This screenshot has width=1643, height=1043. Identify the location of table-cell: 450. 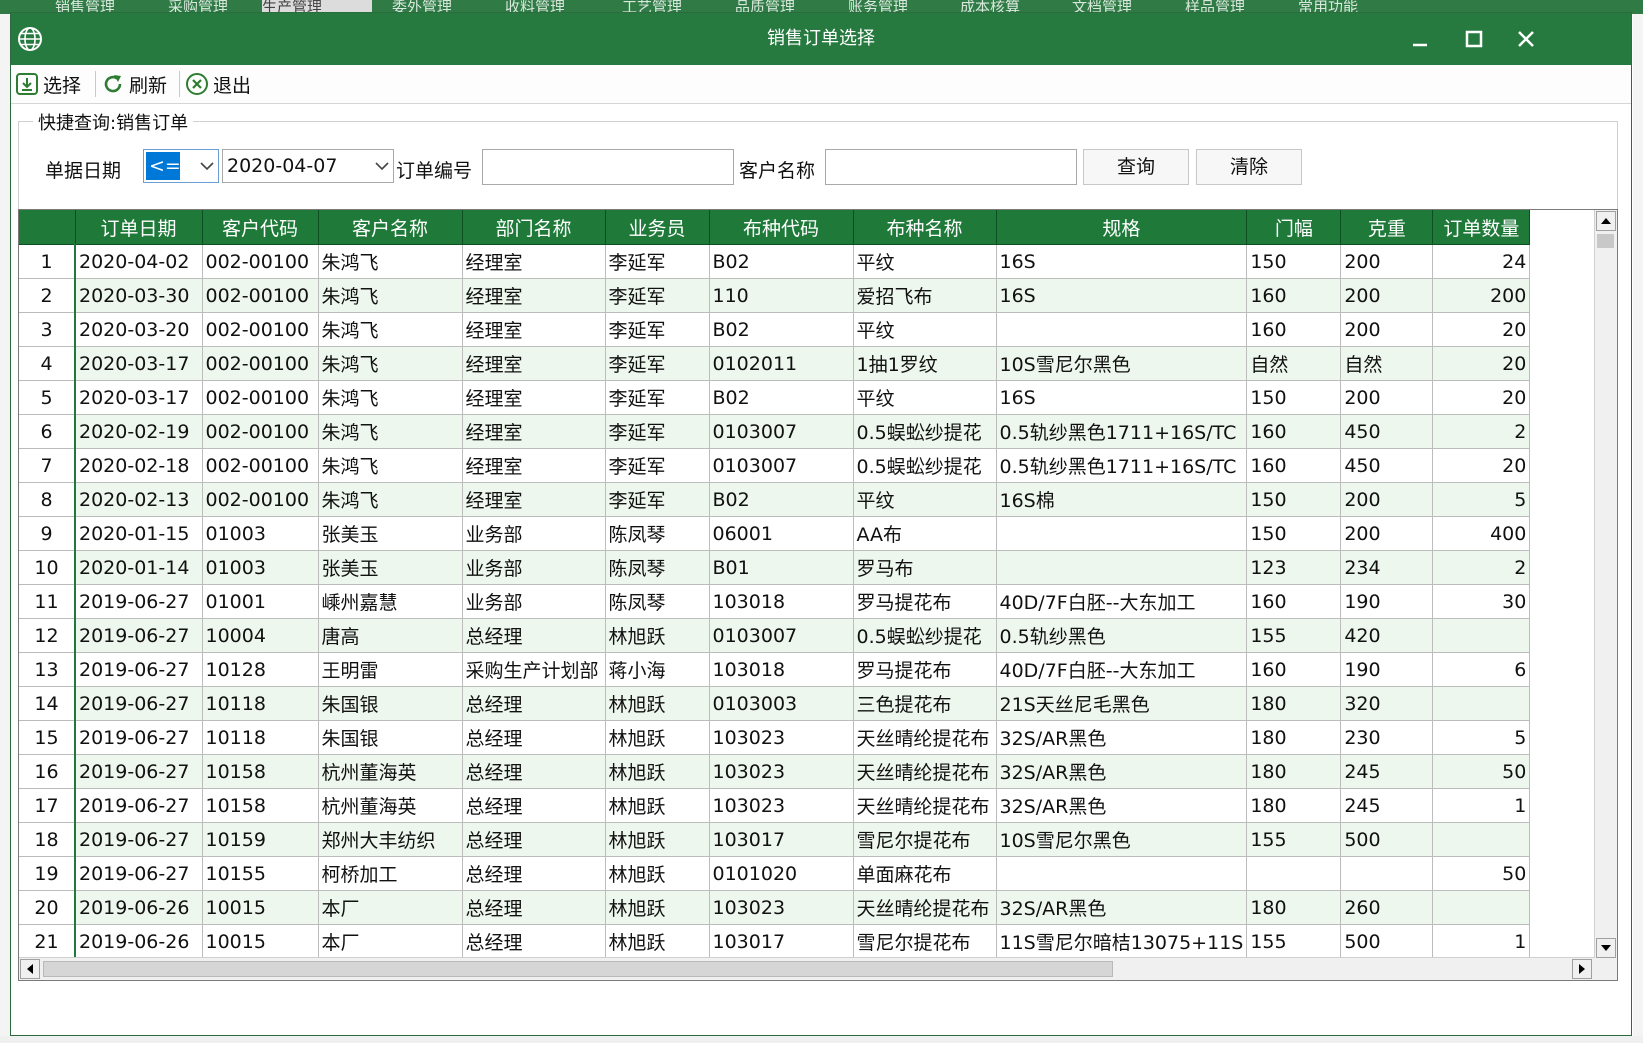
(1387, 431).